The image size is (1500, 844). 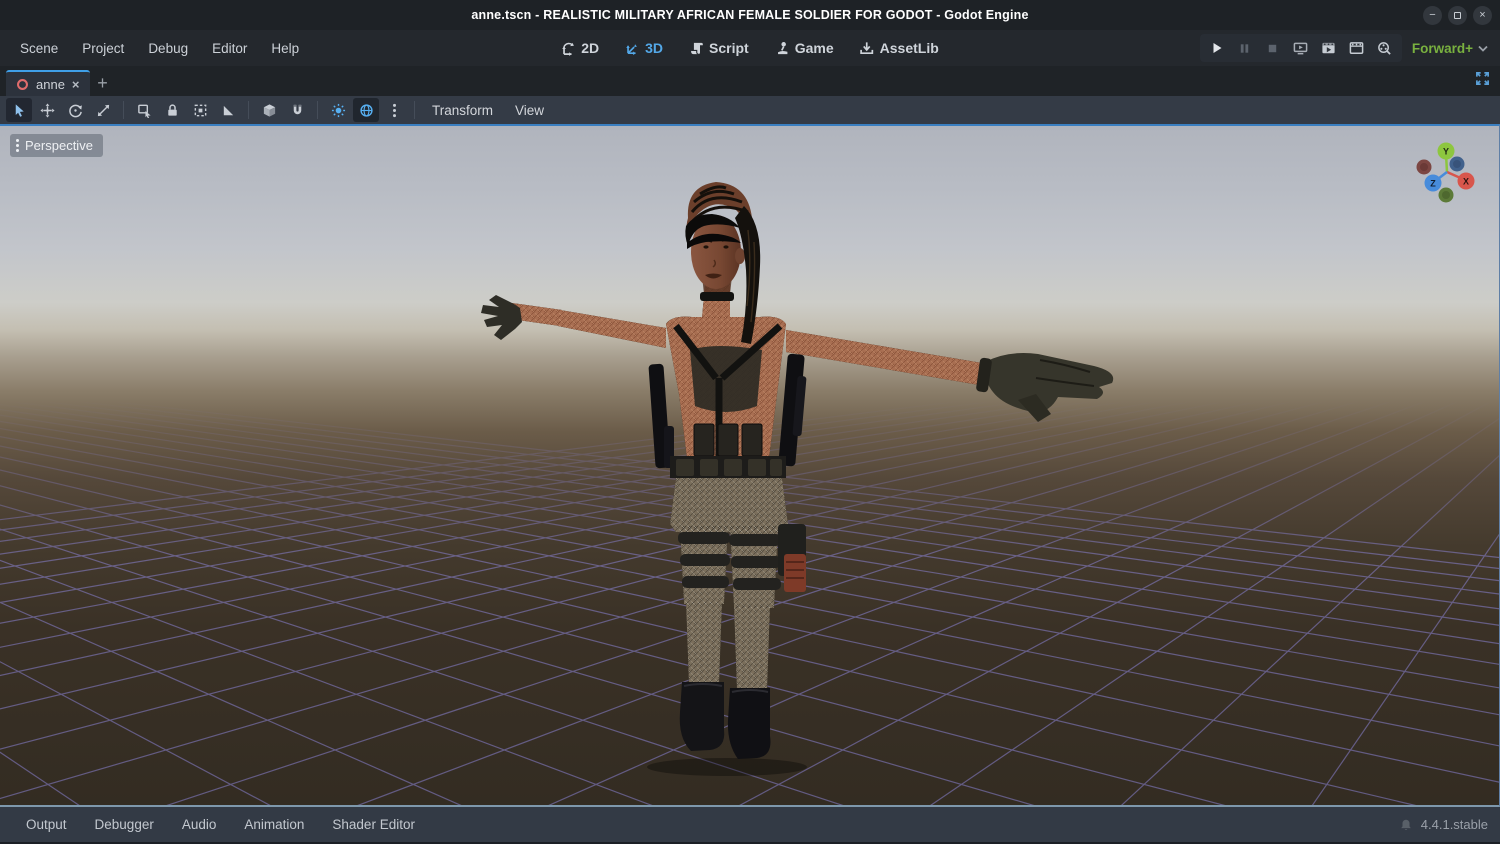 I want to click on rotate-icon, so click(x=75, y=110).